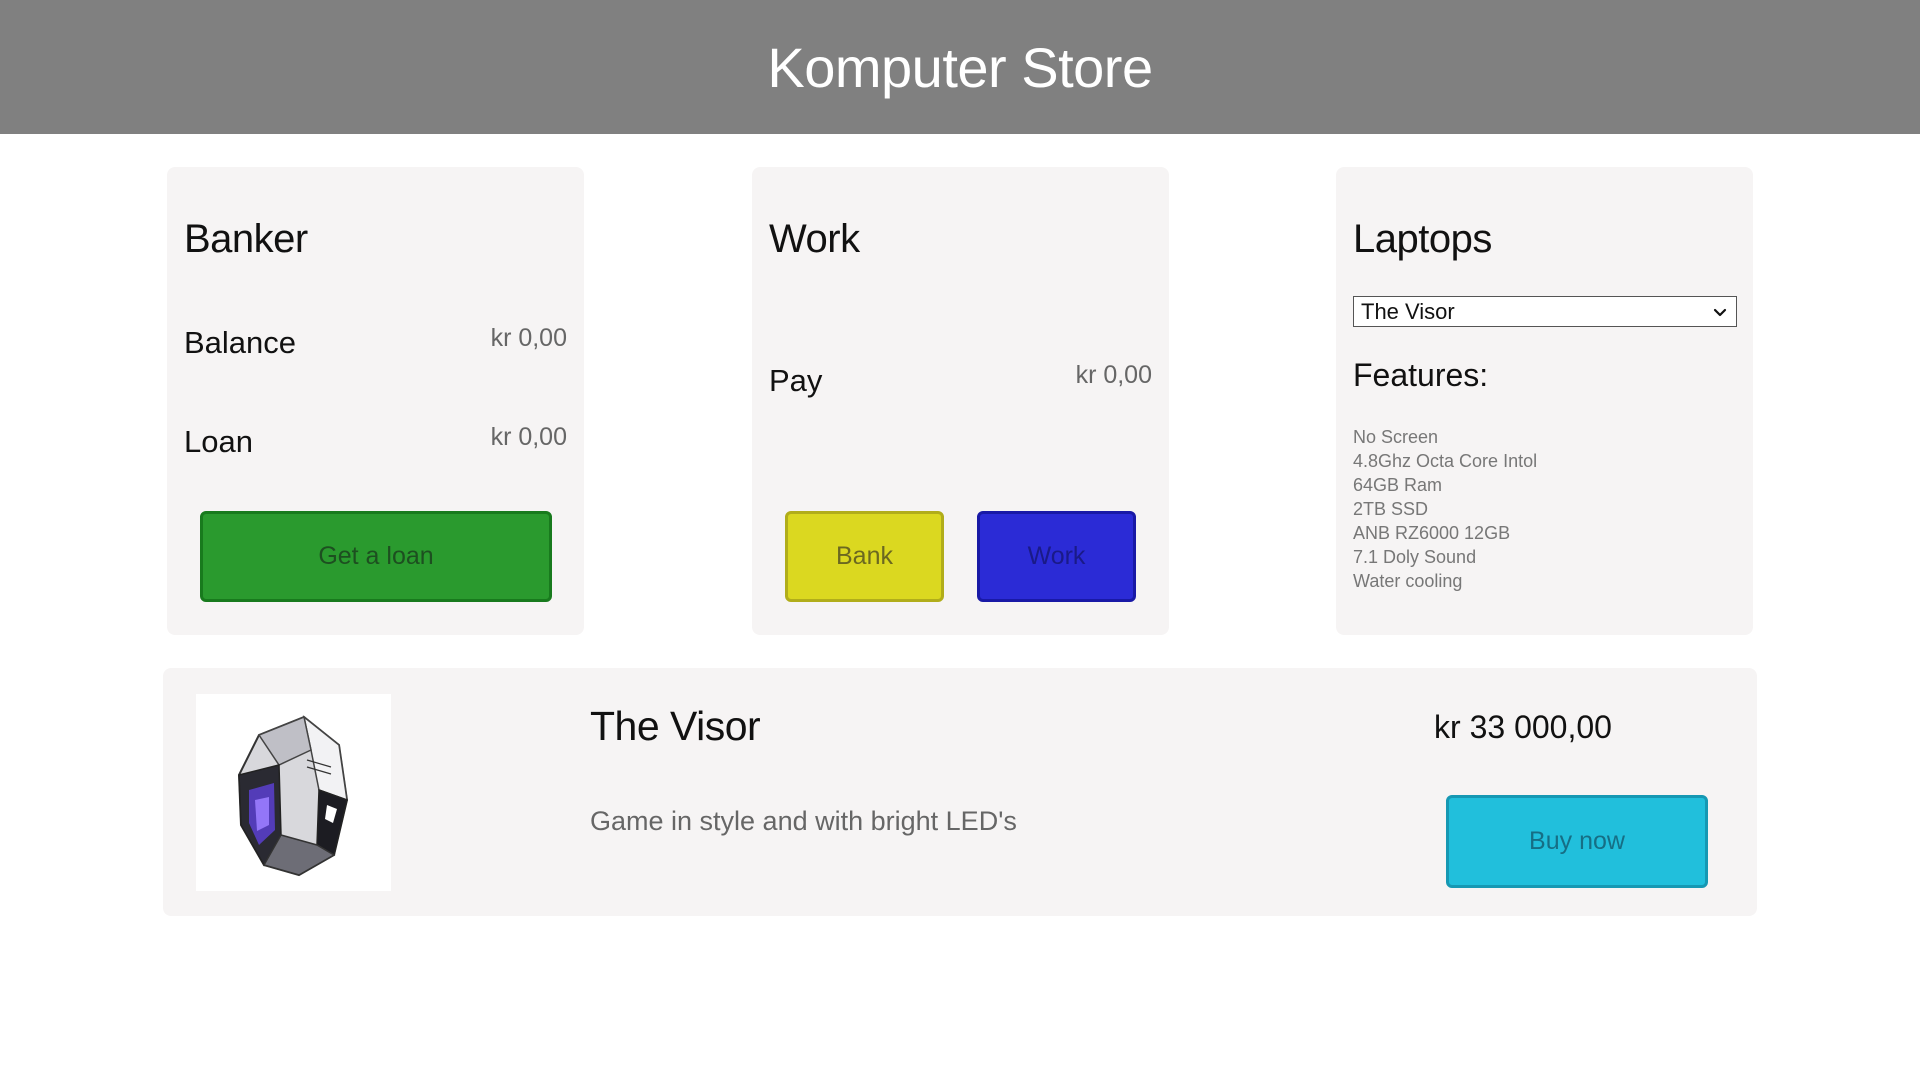 The height and width of the screenshot is (1080, 1920). What do you see at coordinates (1421, 375) in the screenshot?
I see `features-label: Features:` at bounding box center [1421, 375].